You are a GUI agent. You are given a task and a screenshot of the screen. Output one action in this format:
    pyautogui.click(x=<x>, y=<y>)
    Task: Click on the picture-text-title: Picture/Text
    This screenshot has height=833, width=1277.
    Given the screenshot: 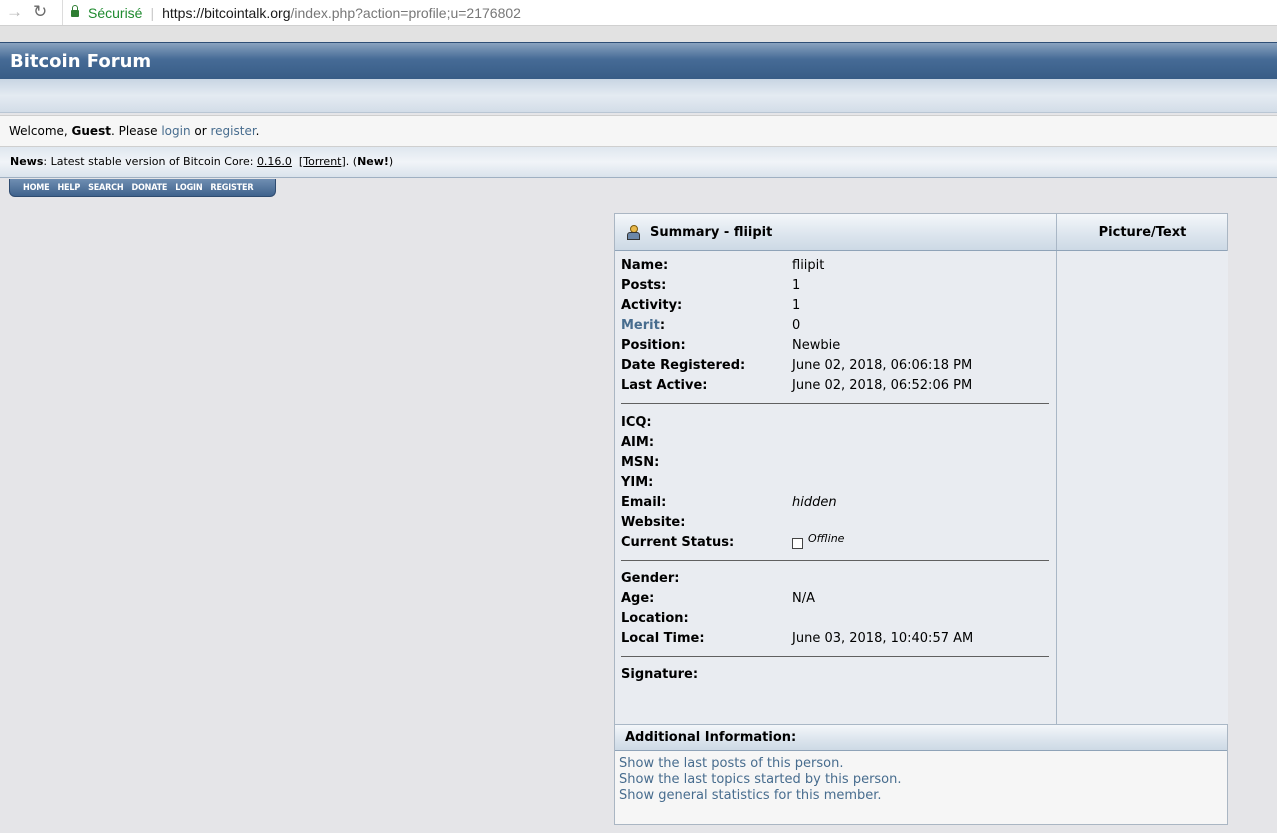 What is the action you would take?
    pyautogui.click(x=1142, y=232)
    